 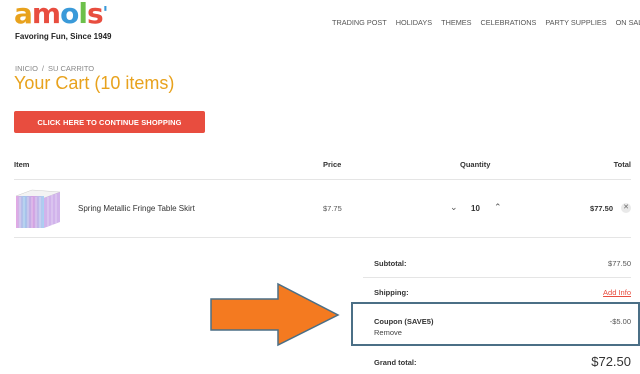 I want to click on cart-item-name: Spring Metallic Fringe Table Skirt, so click(x=136, y=208).